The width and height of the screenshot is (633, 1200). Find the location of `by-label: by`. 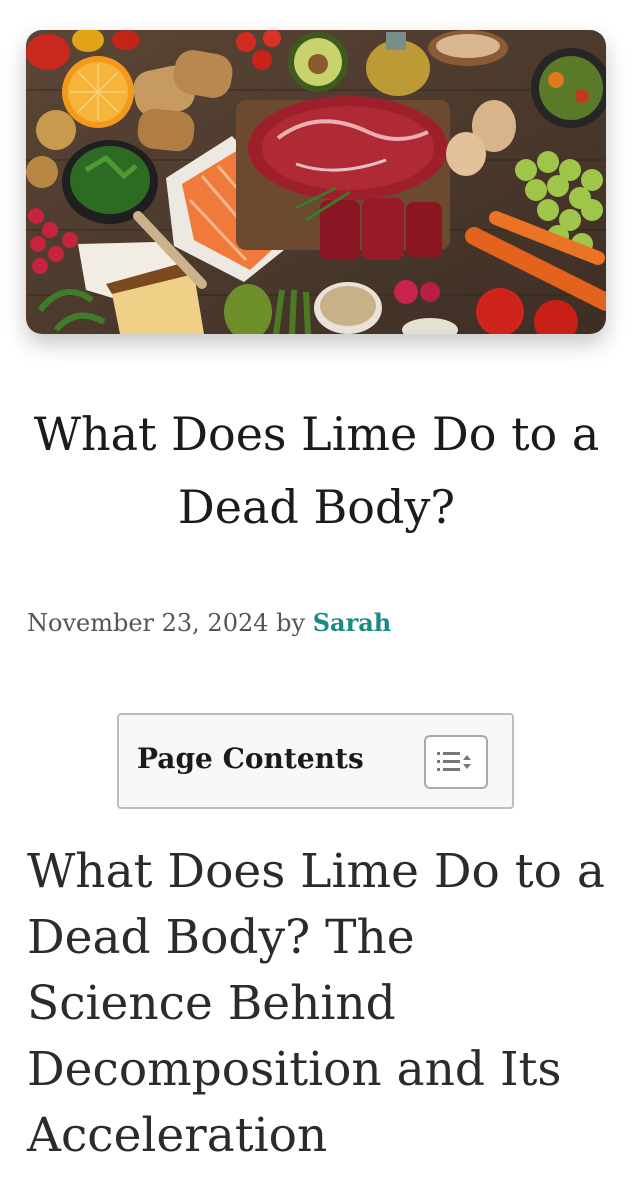

by-label: by is located at coordinates (291, 623).